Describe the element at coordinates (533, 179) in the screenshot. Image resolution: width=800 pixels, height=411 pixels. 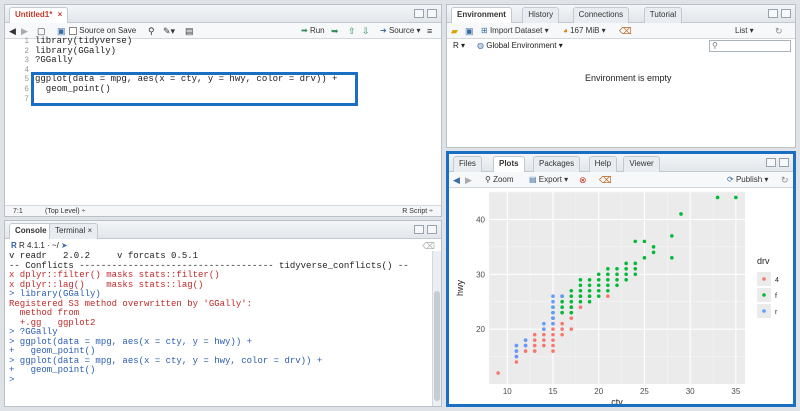
I see `export-icon: ▤` at that location.